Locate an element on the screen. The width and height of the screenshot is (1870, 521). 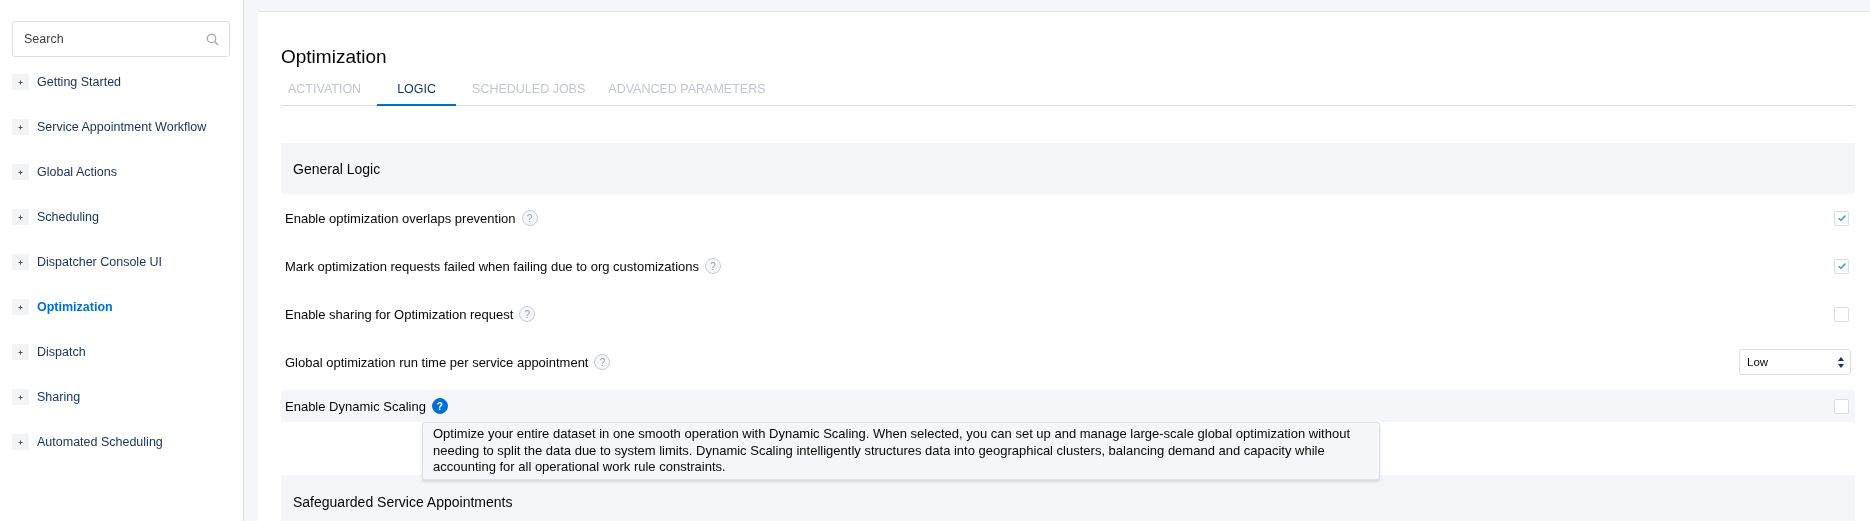
tab: LOGIC is located at coordinates (417, 94).